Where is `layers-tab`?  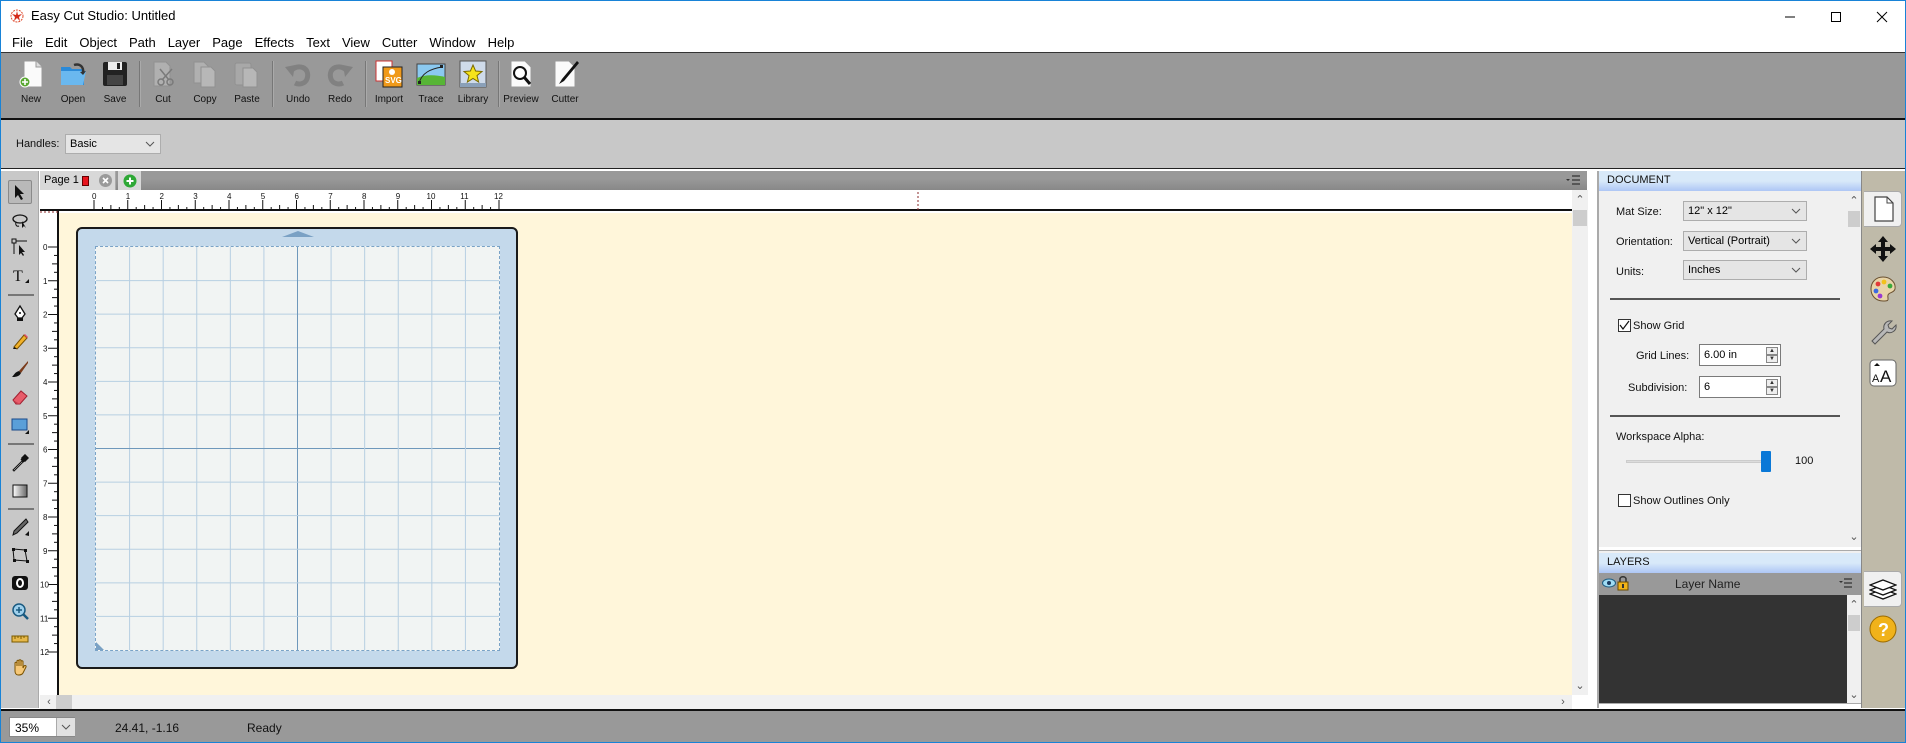
layers-tab is located at coordinates (1883, 589).